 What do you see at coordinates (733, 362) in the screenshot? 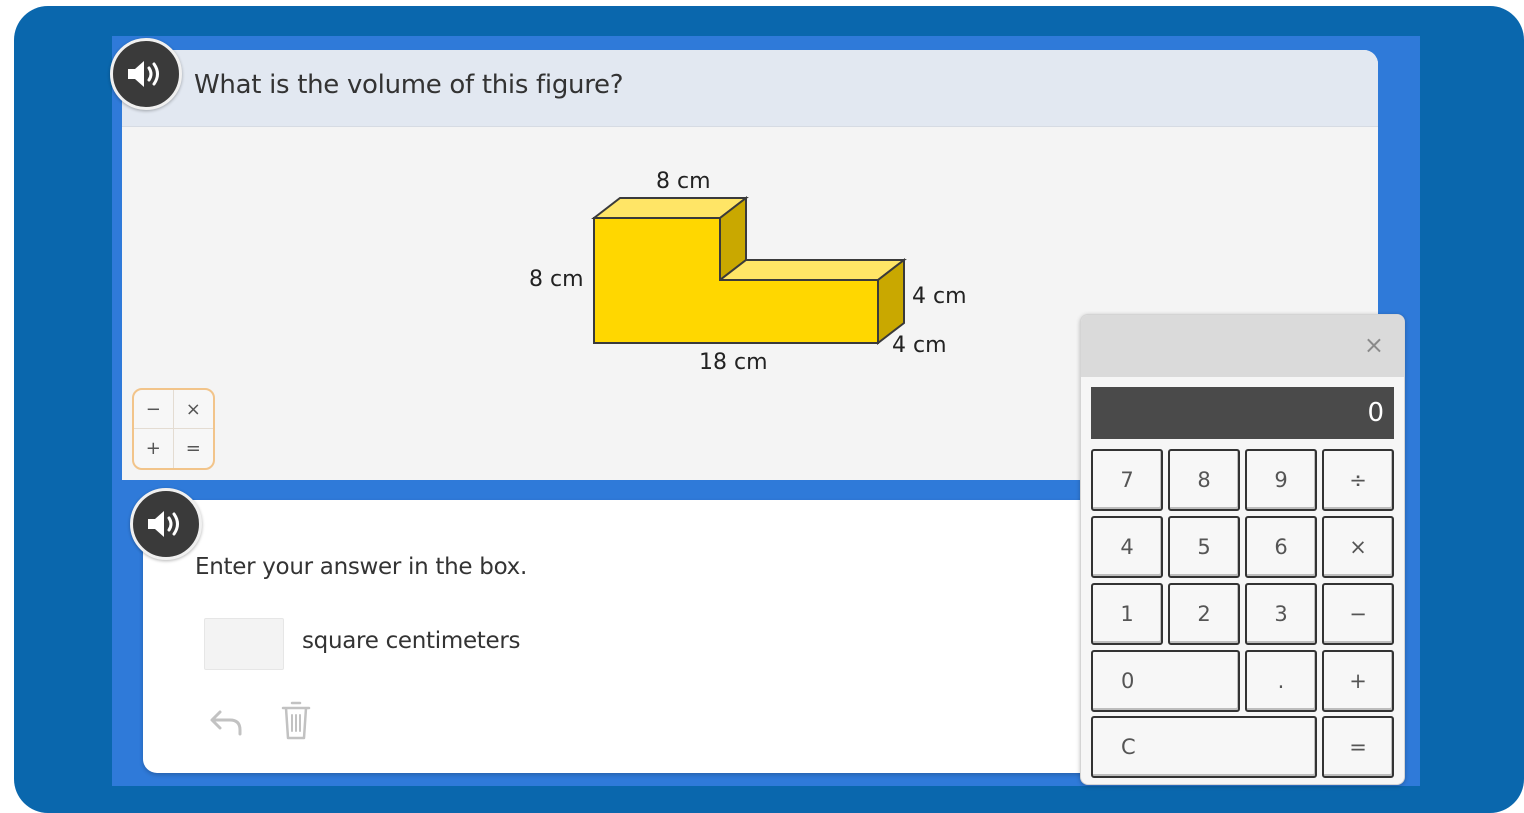
I see `label-bottom-length: 18 cm` at bounding box center [733, 362].